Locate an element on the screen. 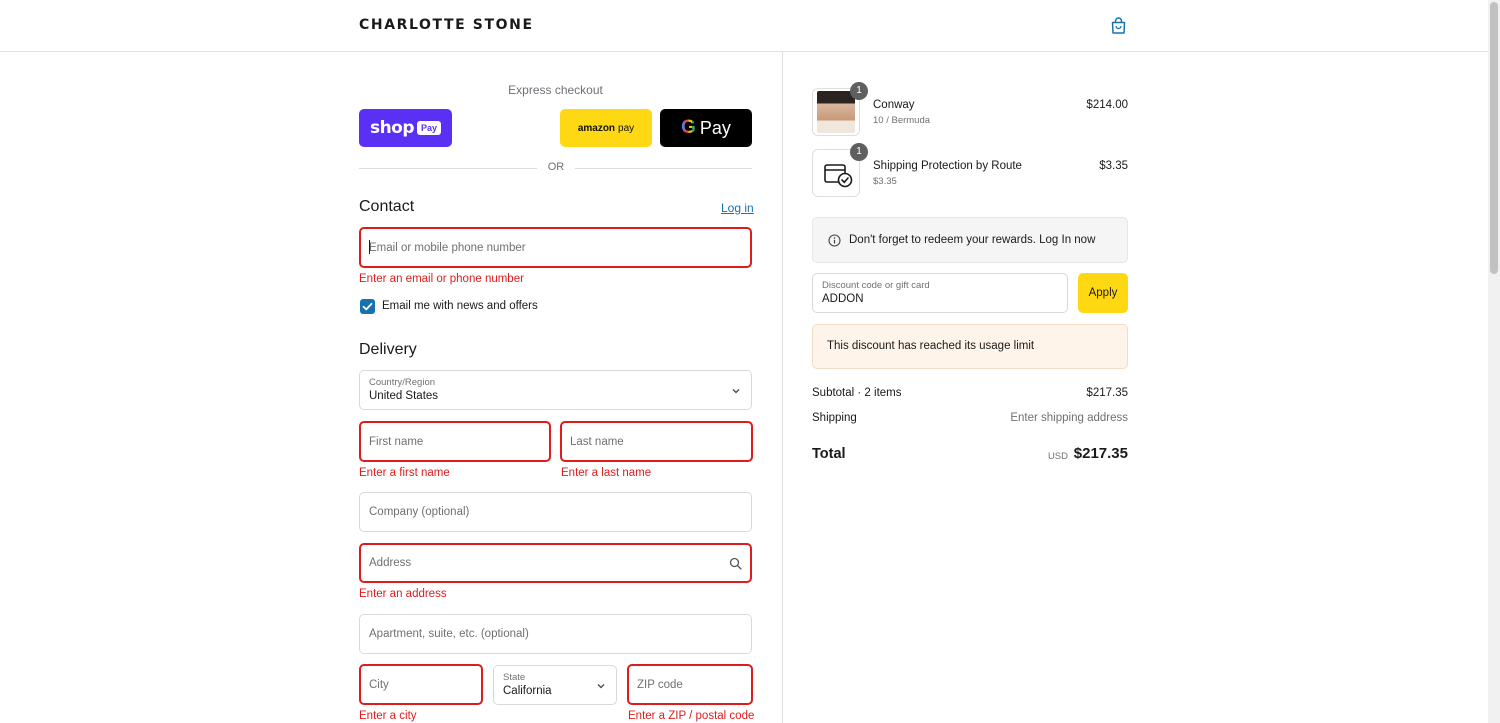 Image resolution: width=1500 pixels, height=723 pixels. newsletter-checkbox is located at coordinates (367, 306).